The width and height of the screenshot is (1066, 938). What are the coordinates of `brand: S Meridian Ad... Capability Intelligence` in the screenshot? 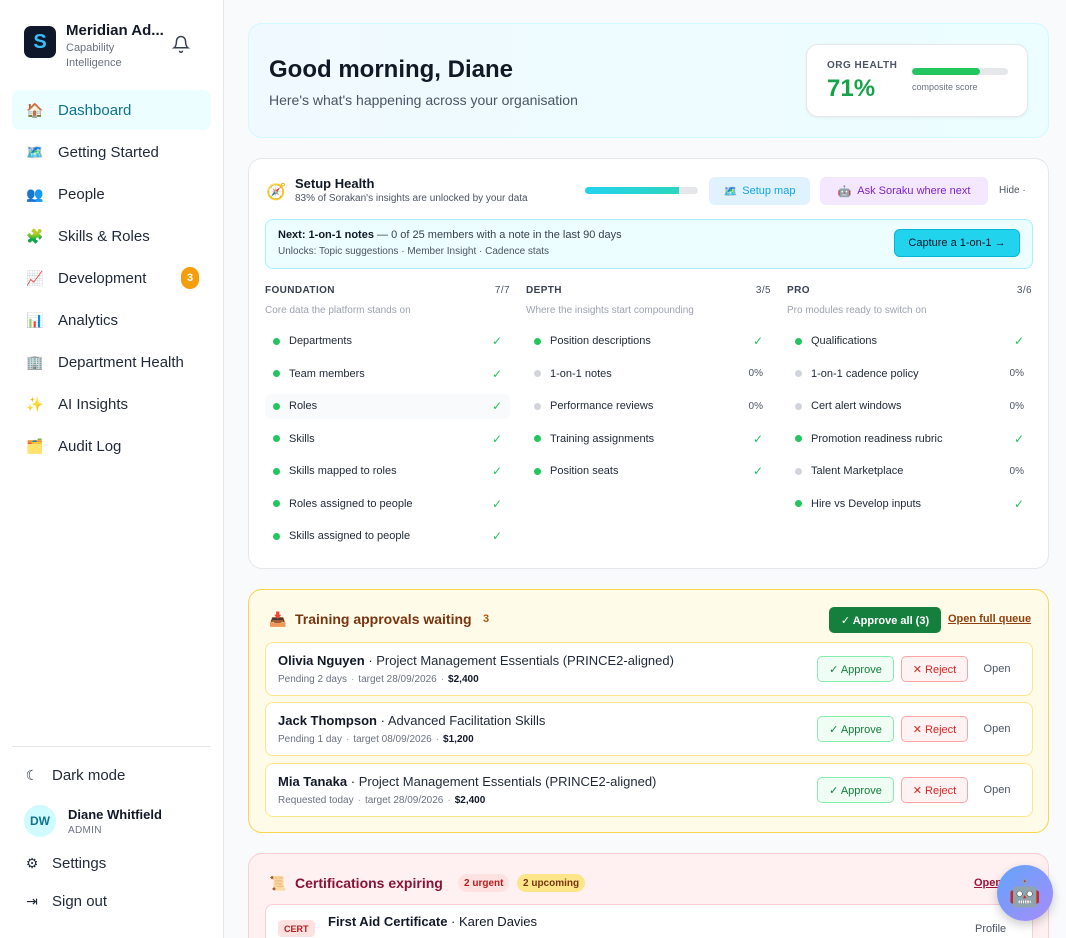 It's located at (94, 46).